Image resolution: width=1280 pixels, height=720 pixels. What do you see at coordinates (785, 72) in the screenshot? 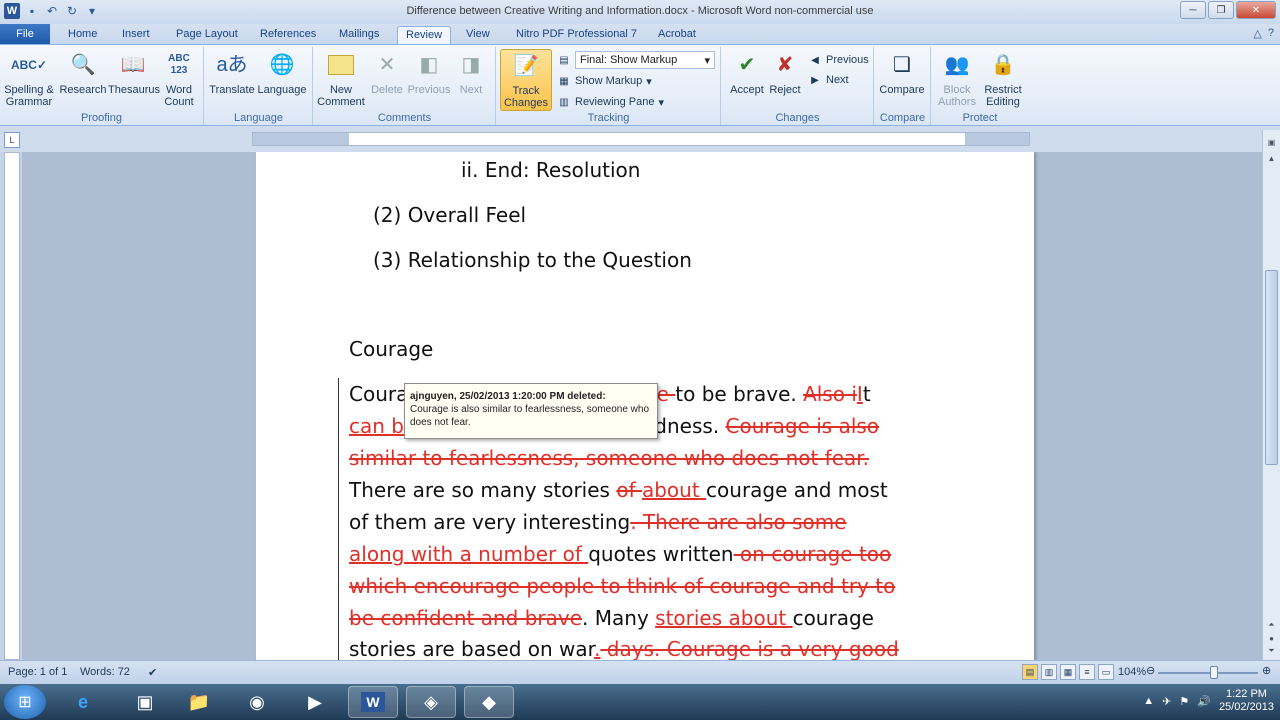
I see `reject-button: ✘ Reject` at bounding box center [785, 72].